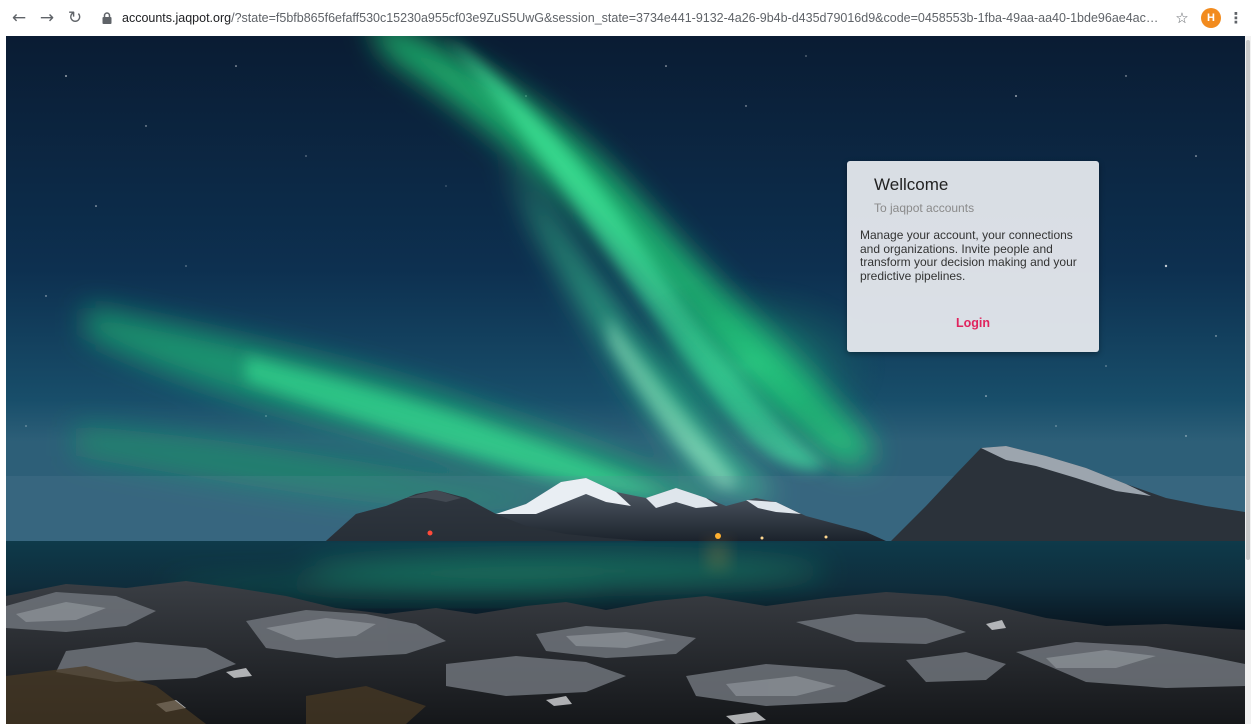  Describe the element at coordinates (1211, 18) in the screenshot. I see `profile-avatar: H` at that location.